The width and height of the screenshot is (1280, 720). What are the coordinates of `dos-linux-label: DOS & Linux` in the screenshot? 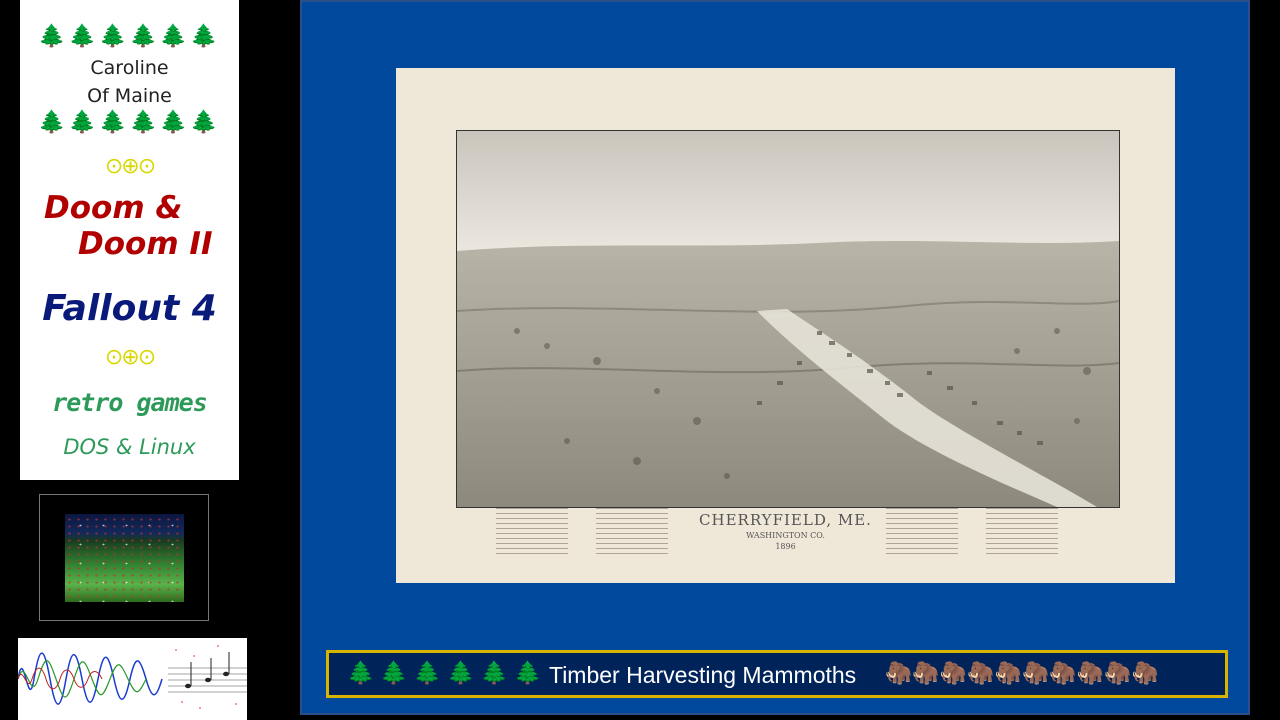 It's located at (129, 447).